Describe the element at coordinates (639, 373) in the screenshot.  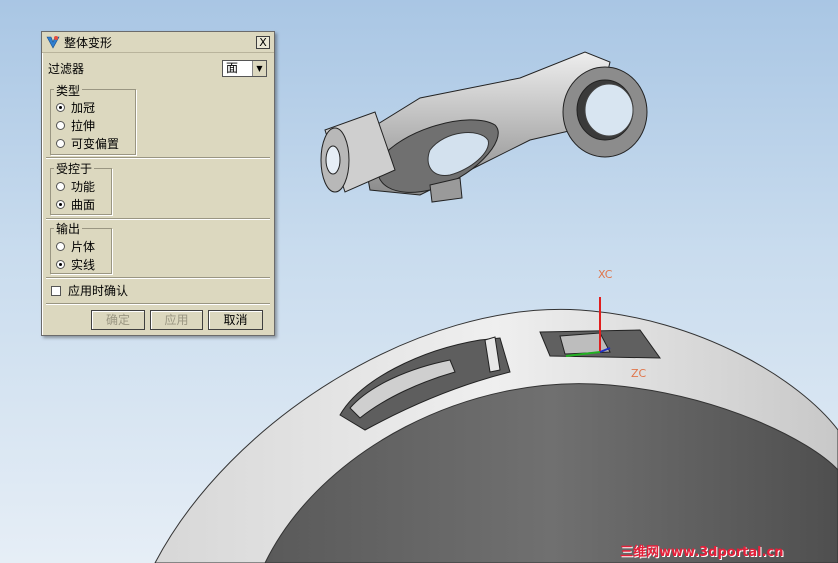
I see `zc-axis-label: ZC` at that location.